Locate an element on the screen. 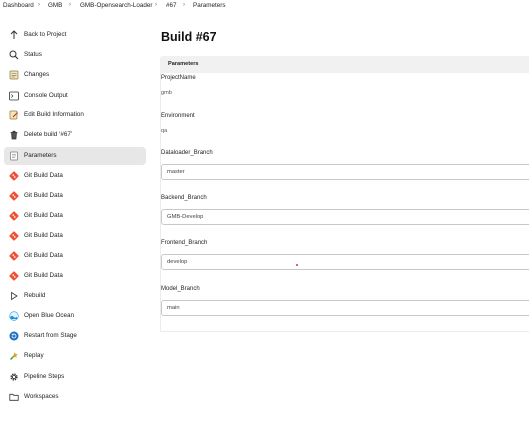 The height and width of the screenshot is (424, 529). sidebar-item-label: Changes is located at coordinates (37, 74).